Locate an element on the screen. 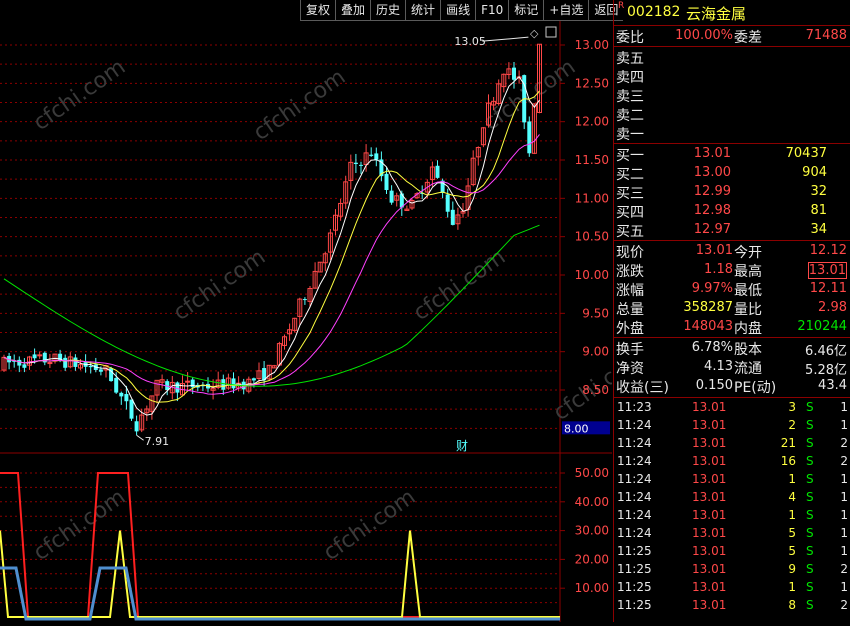 The height and width of the screenshot is (626, 850). stock-badge: R is located at coordinates (621, 6).